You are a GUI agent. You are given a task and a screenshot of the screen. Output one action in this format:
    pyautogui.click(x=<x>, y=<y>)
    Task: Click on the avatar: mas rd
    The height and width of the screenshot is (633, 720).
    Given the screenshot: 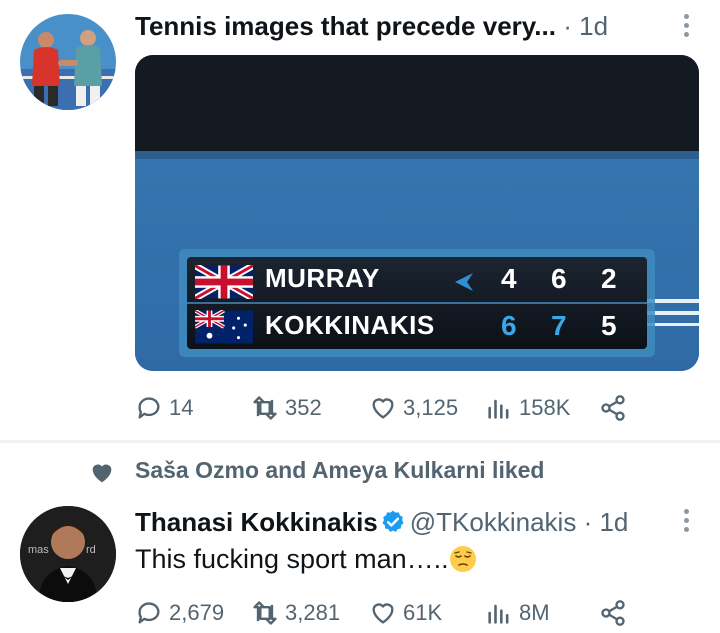 What is the action you would take?
    pyautogui.click(x=68, y=554)
    